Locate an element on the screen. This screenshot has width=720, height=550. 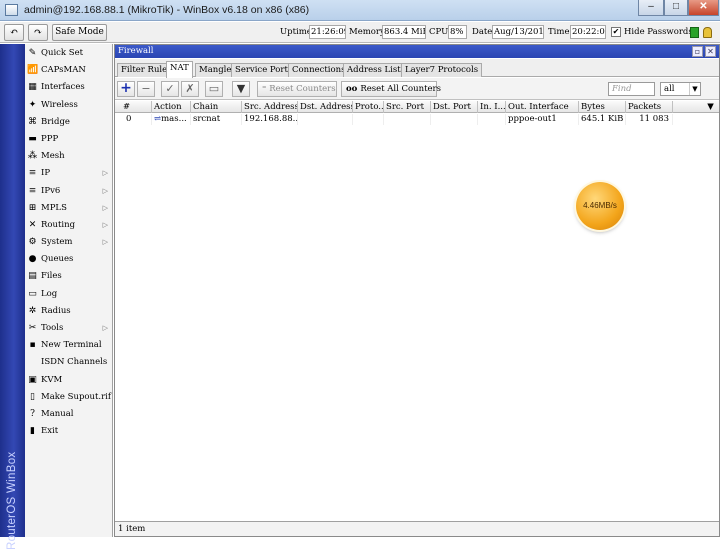
cell-out-interface: pppoe-out1 is located at coordinates (542, 119).